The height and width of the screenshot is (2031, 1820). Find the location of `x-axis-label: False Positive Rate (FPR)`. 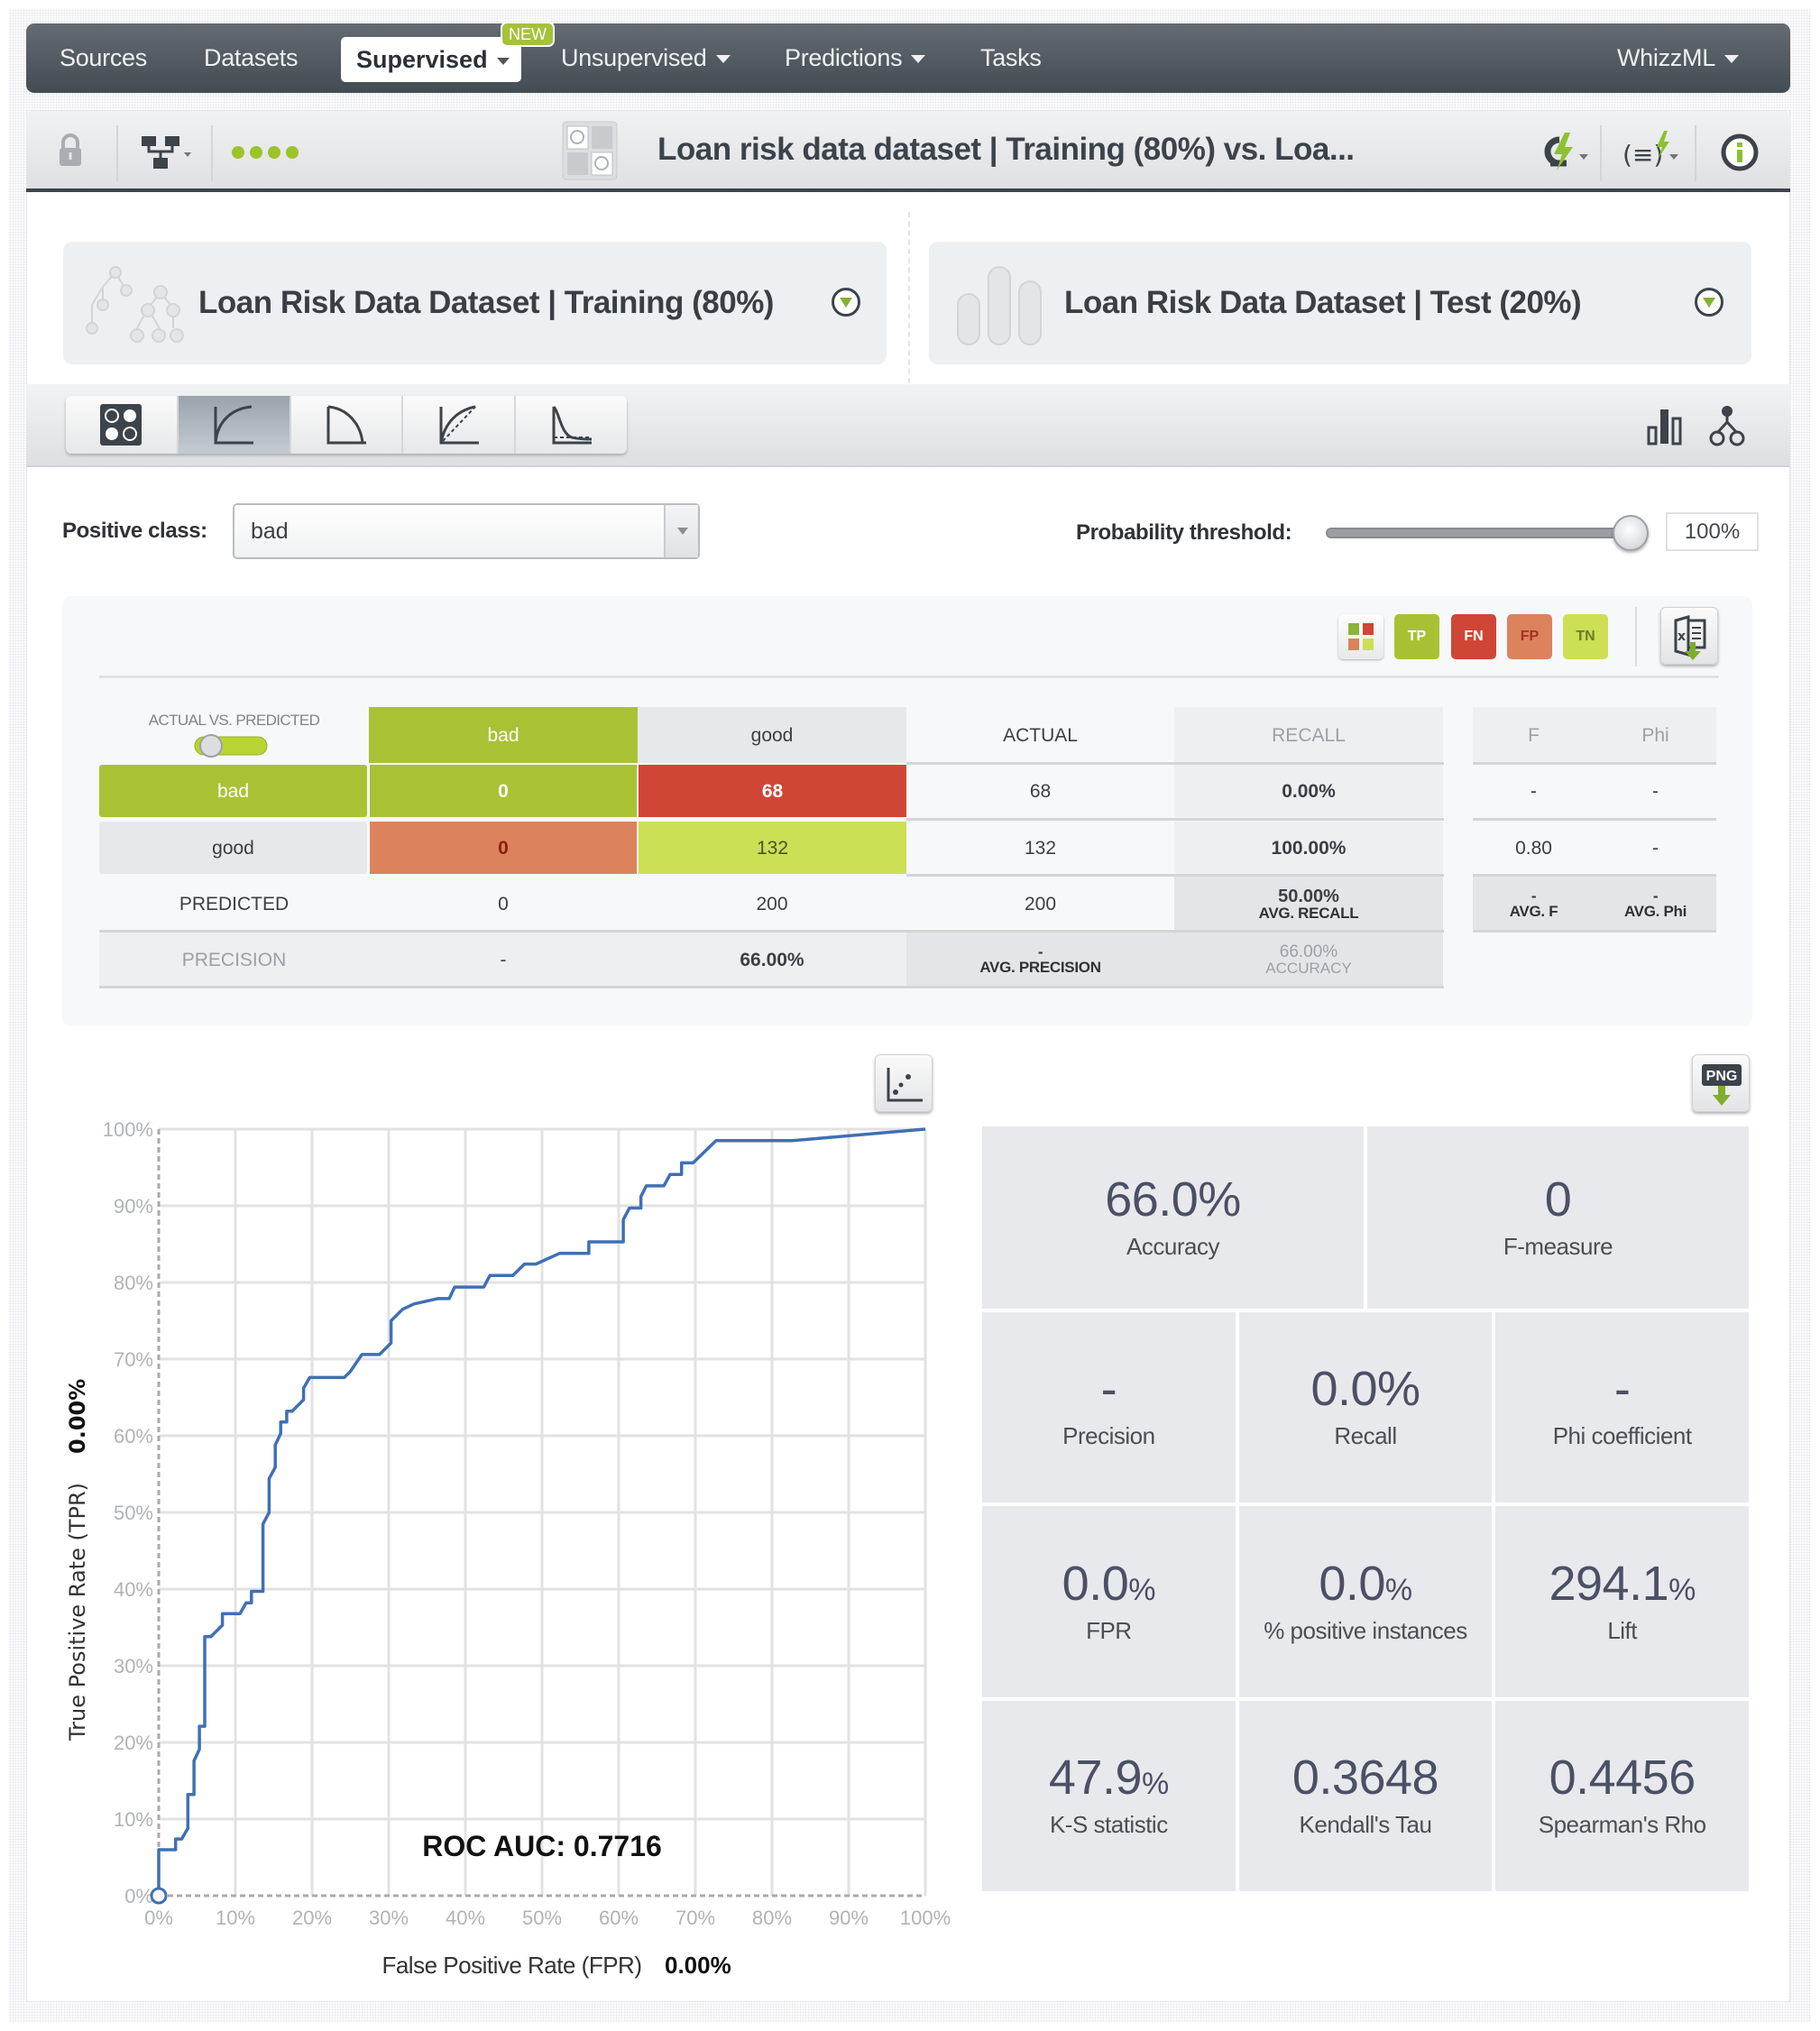

x-axis-label: False Positive Rate (FPR) is located at coordinates (511, 1965).